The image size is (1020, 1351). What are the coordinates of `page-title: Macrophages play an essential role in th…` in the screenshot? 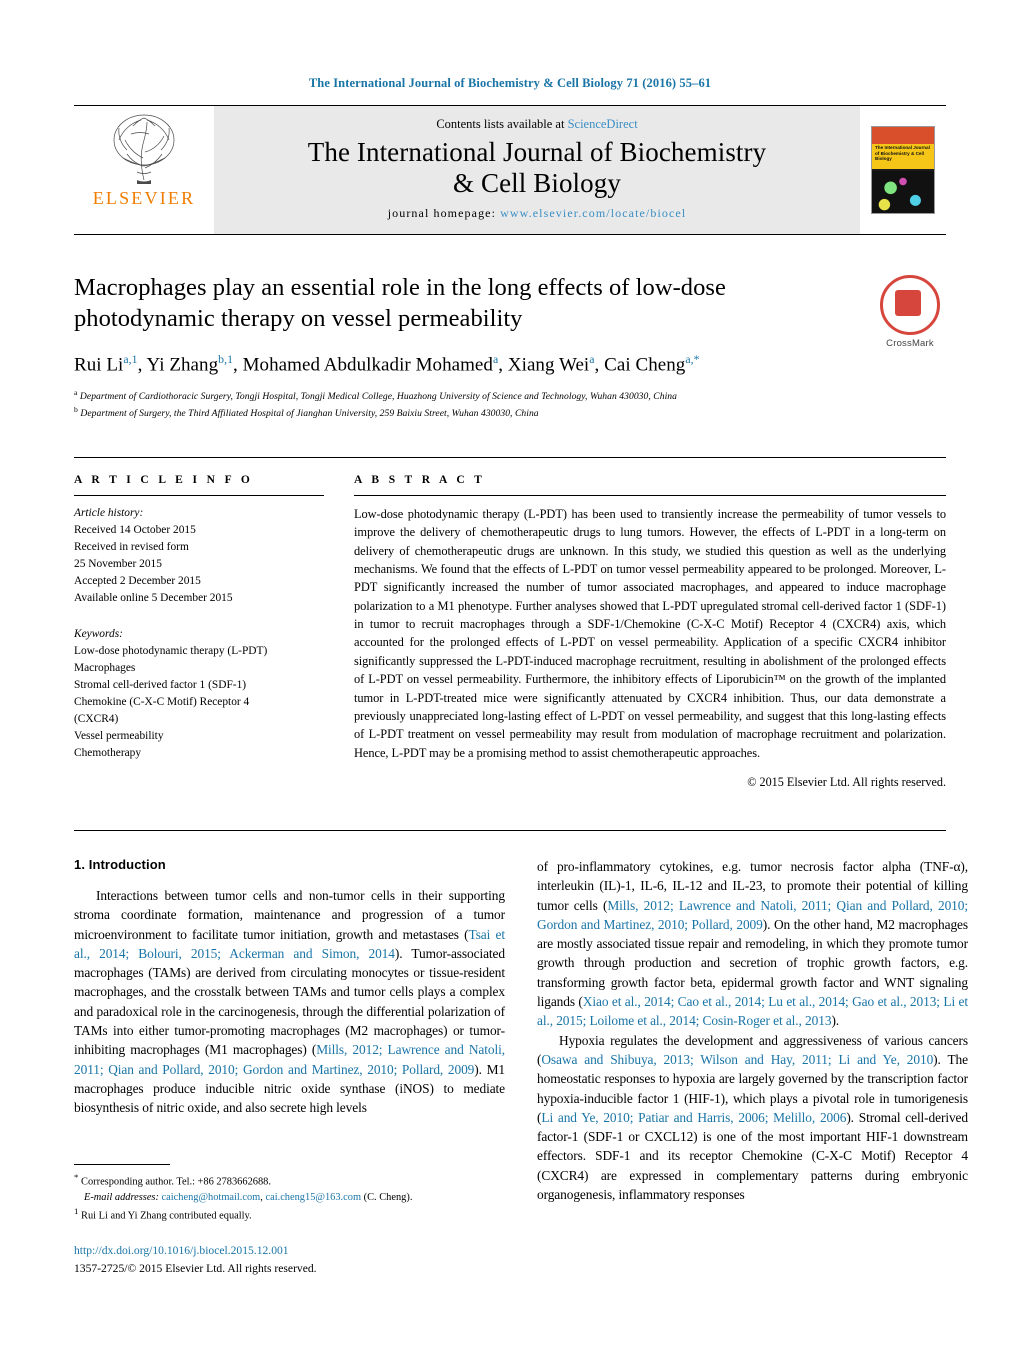 It's located at (400, 303).